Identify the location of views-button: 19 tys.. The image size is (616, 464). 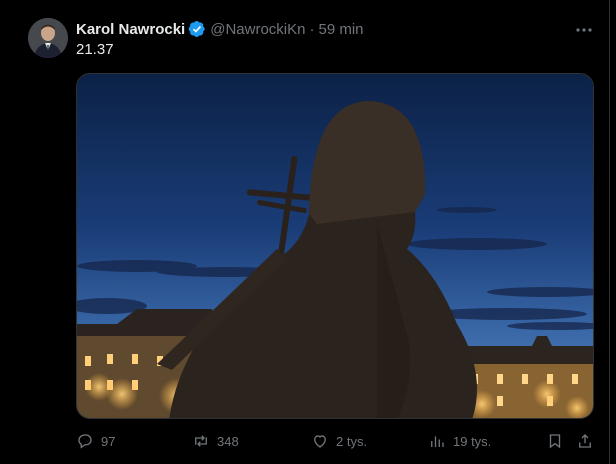
(459, 441).